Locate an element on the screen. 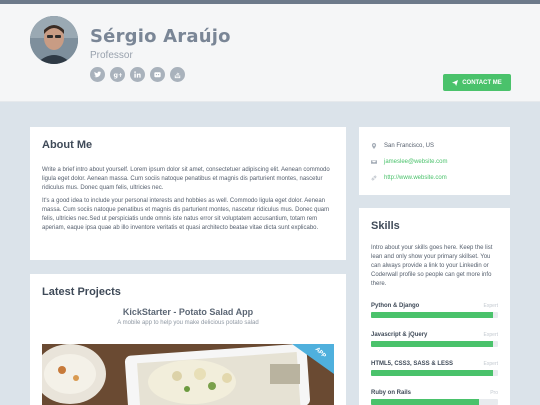 The width and height of the screenshot is (540, 405). contact-me-button: CONTACT ME is located at coordinates (477, 82).